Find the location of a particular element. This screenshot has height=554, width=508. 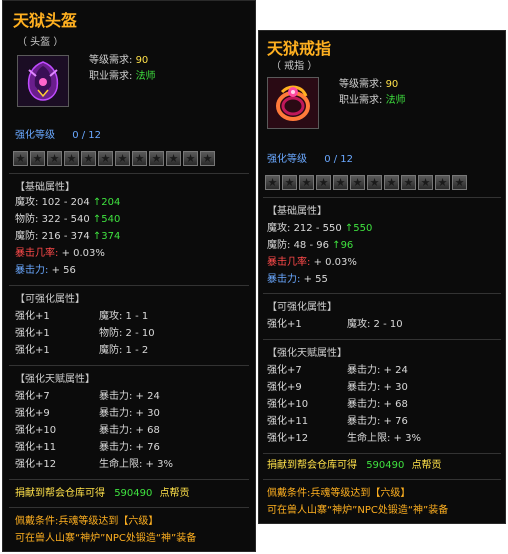

talent-row: 强化+11 暴击力: + 76 is located at coordinates (386, 422).